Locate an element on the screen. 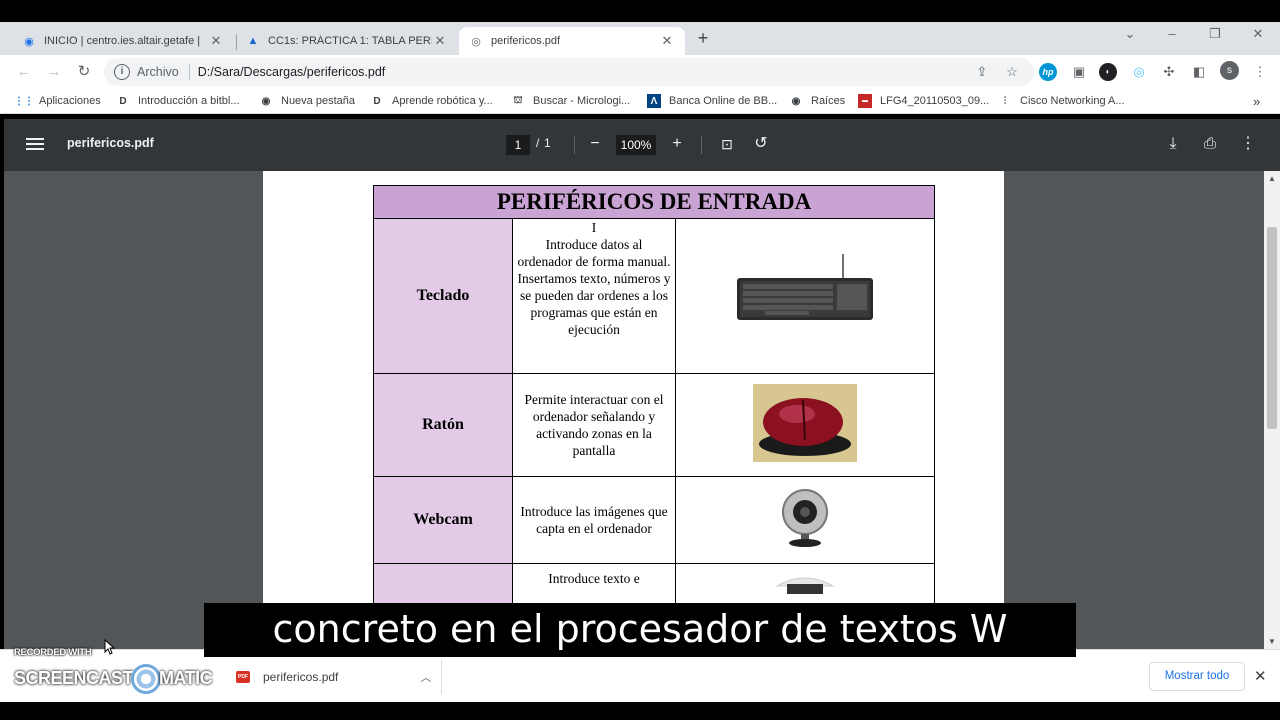 The height and width of the screenshot is (720, 1280). address-scheme: Archivo is located at coordinates (158, 72).